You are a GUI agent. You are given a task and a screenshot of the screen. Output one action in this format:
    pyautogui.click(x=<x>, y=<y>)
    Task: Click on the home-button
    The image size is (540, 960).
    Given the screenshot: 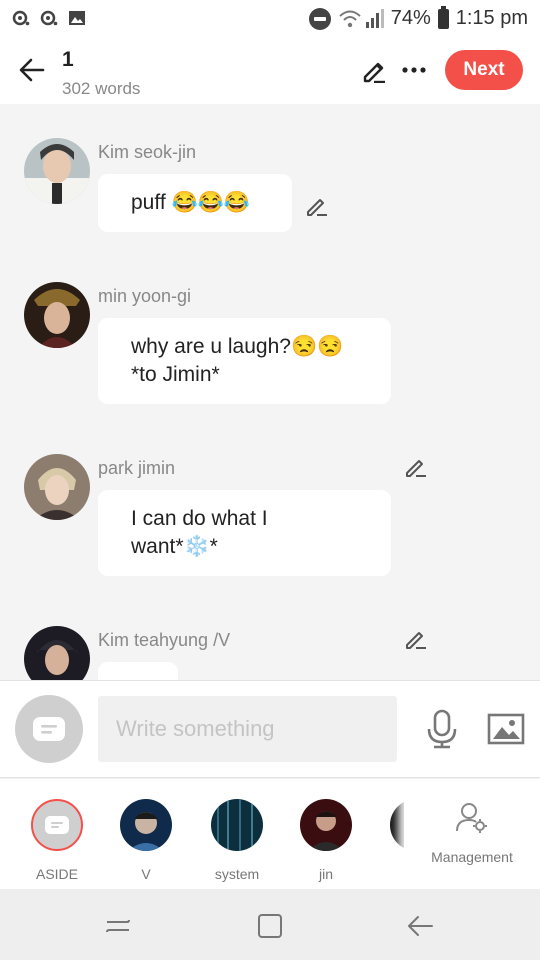 What is the action you would take?
    pyautogui.click(x=270, y=926)
    